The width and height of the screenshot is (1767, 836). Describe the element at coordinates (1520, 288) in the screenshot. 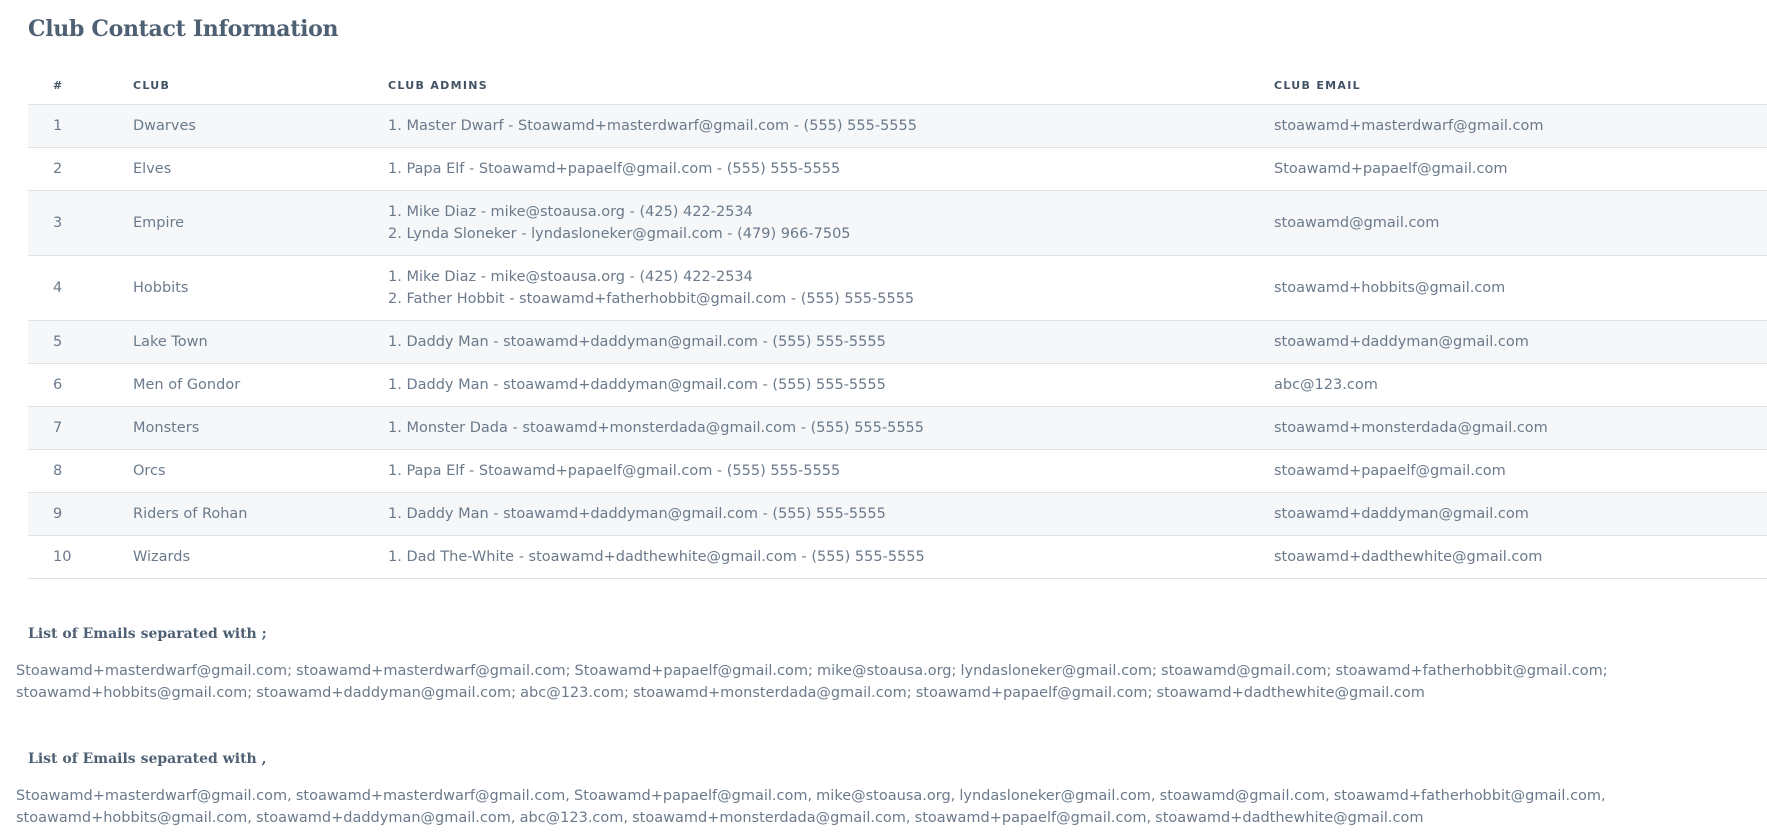

I see `club-email: stoawamd+hobbits@gmail.com` at that location.